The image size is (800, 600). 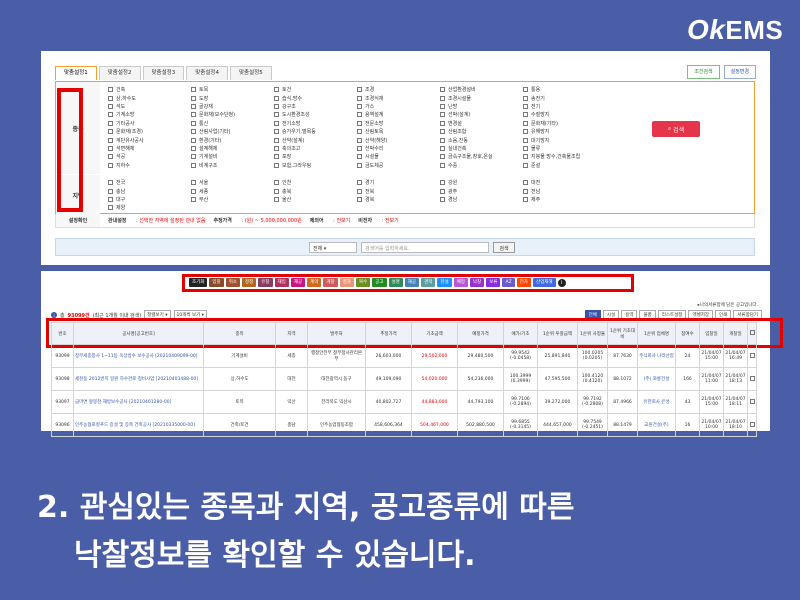 I want to click on category-checkbox: 산림토목, so click(x=398, y=131).